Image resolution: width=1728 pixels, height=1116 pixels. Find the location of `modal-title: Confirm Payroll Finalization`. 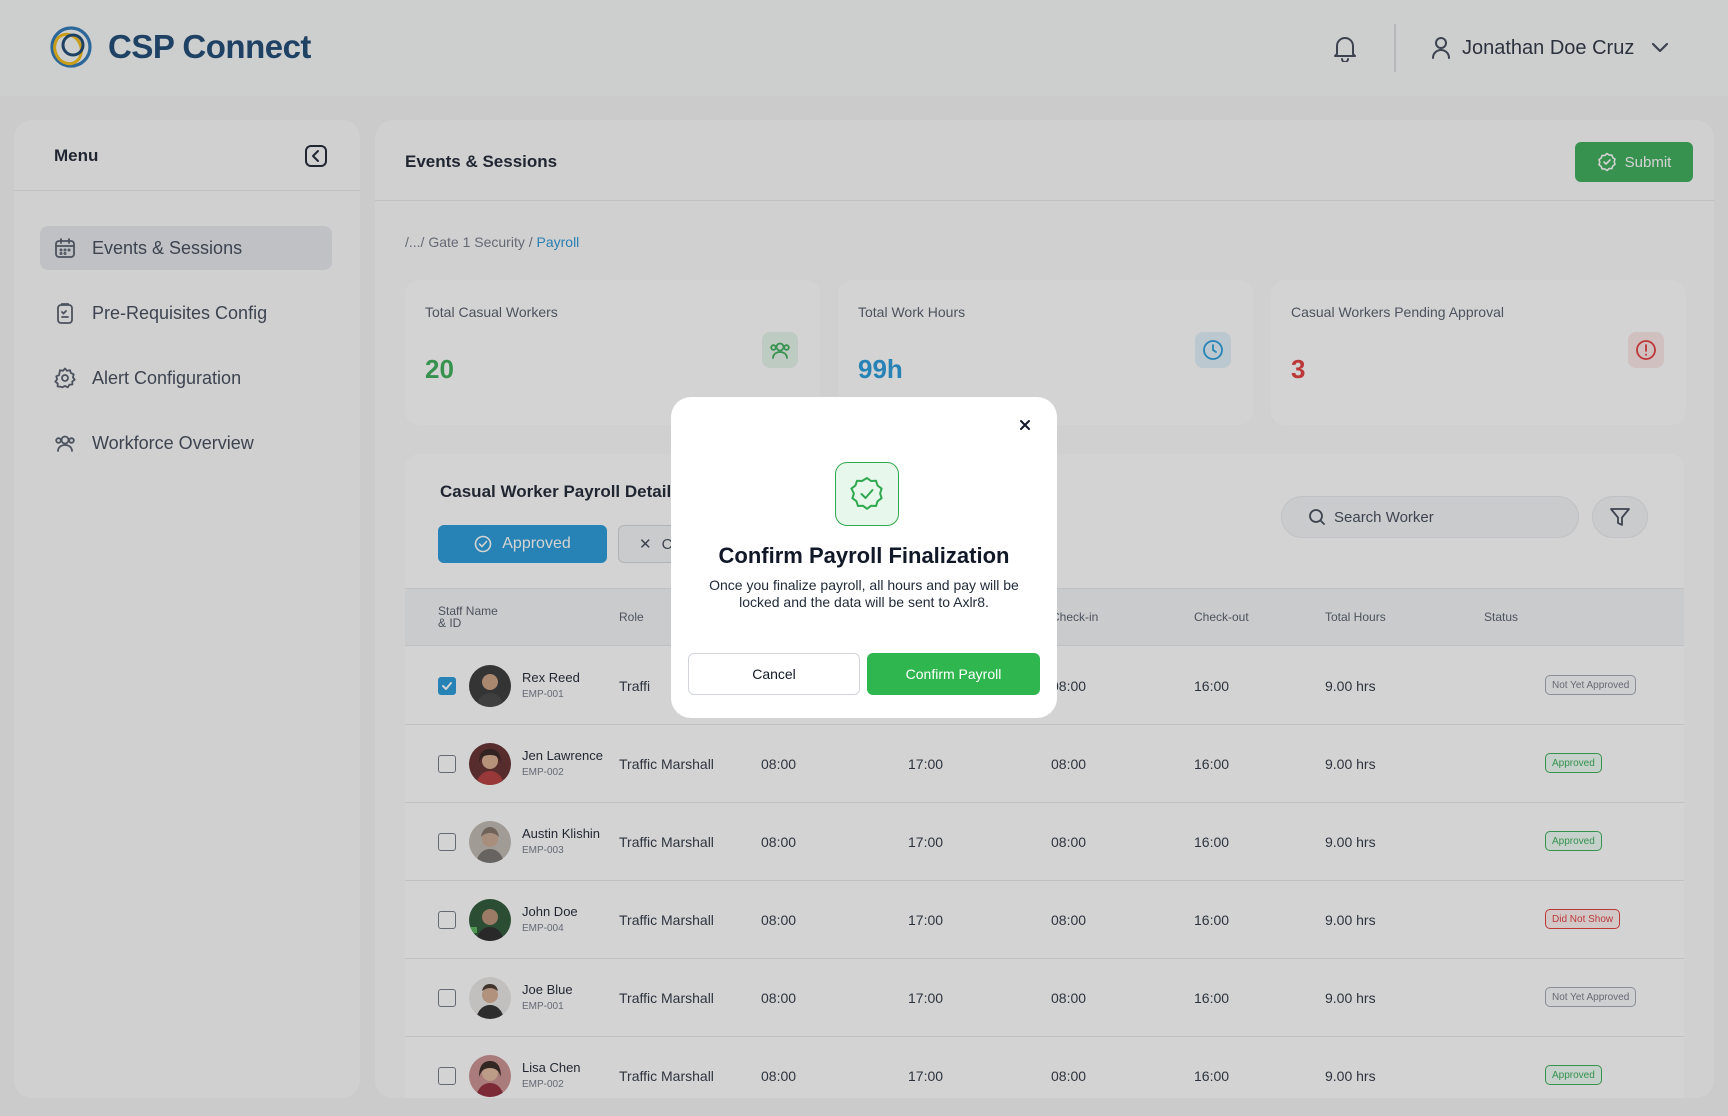

modal-title: Confirm Payroll Finalization is located at coordinates (864, 555).